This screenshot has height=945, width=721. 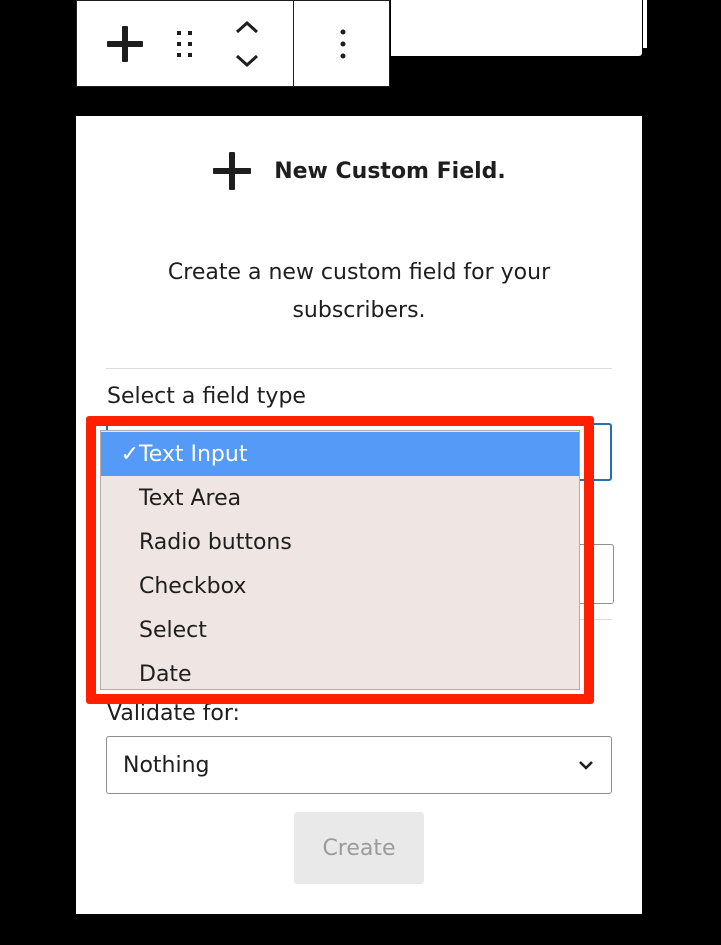 What do you see at coordinates (519, 28) in the screenshot?
I see `adjacent-block-edge` at bounding box center [519, 28].